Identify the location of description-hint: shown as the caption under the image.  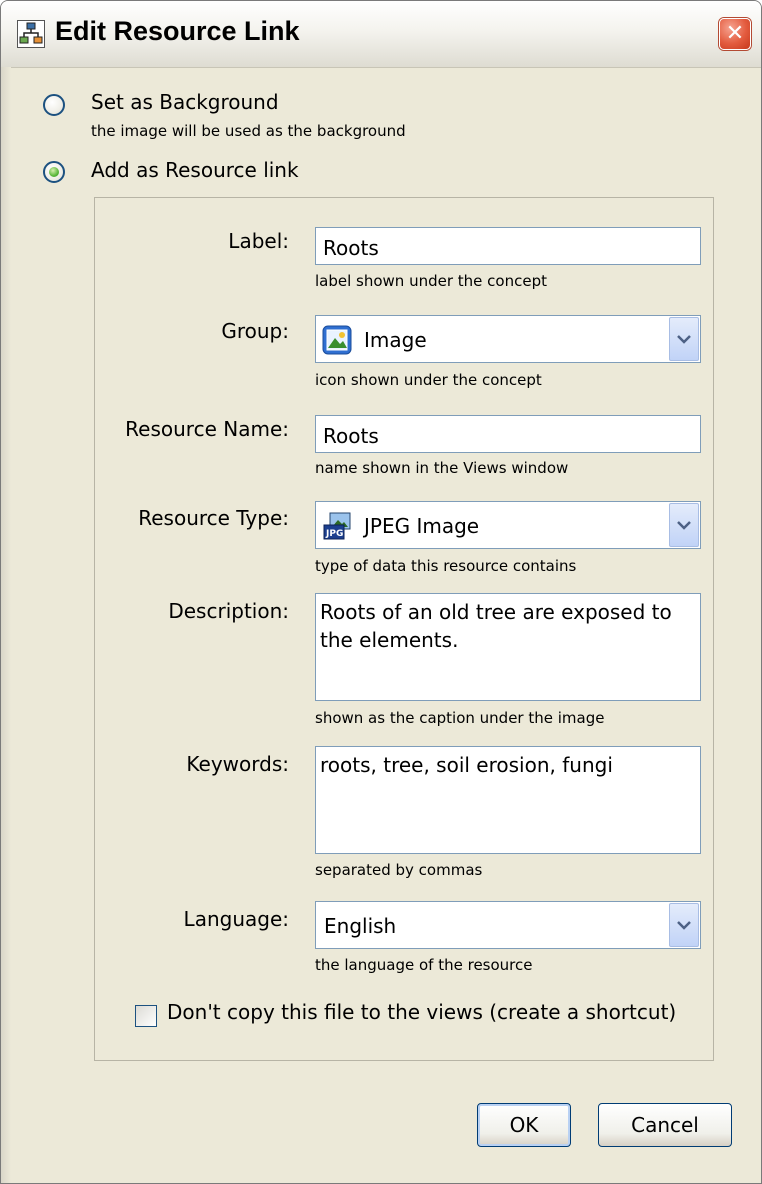
(460, 718).